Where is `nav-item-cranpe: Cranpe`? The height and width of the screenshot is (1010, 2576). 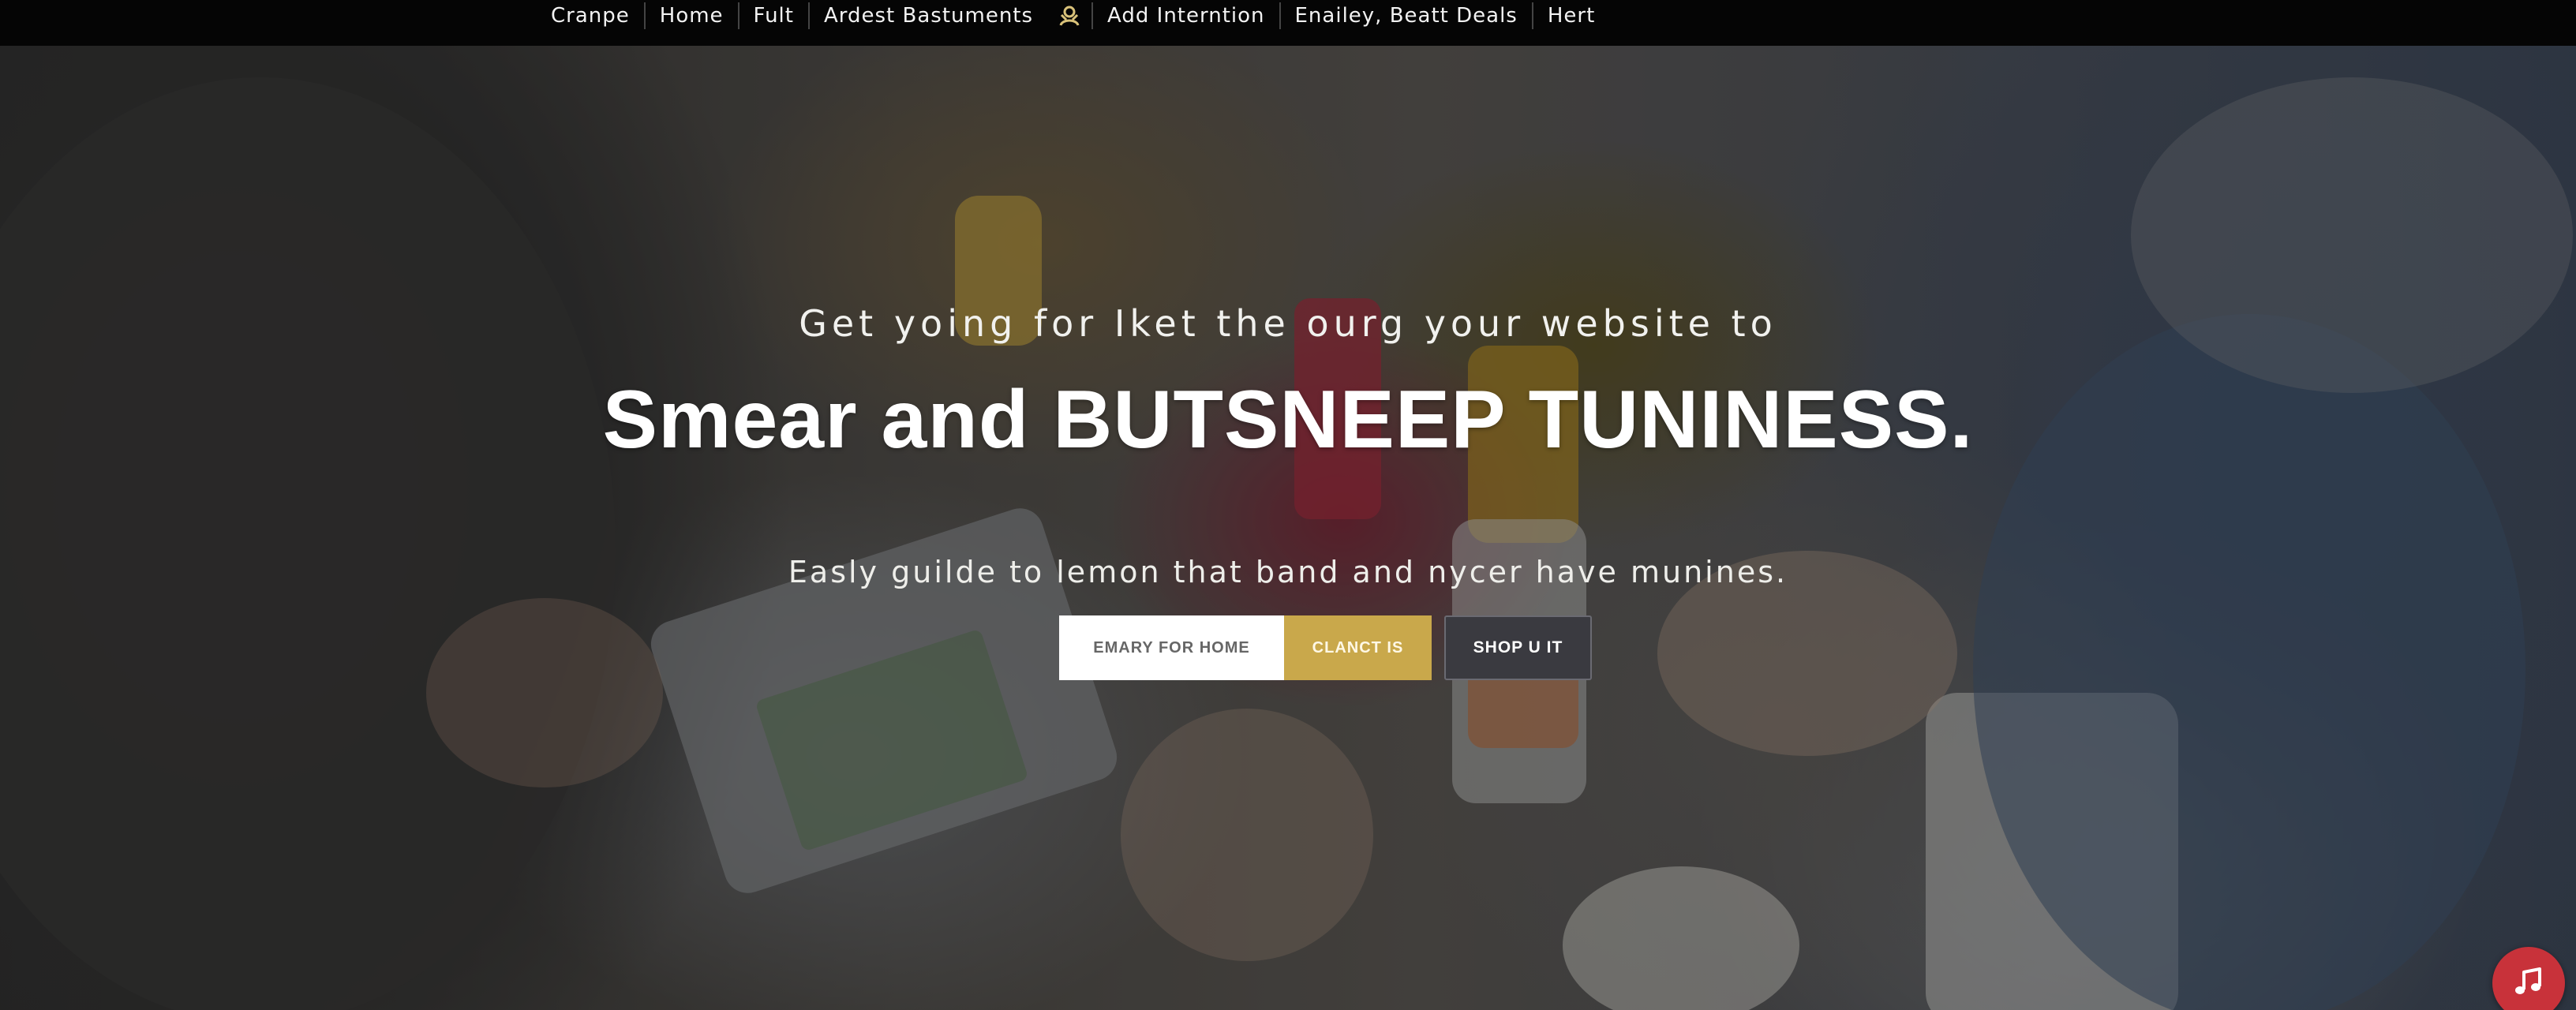 nav-item-cranpe: Cranpe is located at coordinates (590, 16).